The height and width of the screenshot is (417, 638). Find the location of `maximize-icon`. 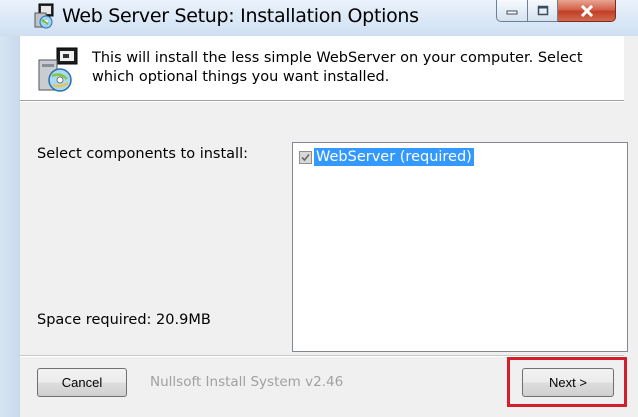

maximize-icon is located at coordinates (542, 10).